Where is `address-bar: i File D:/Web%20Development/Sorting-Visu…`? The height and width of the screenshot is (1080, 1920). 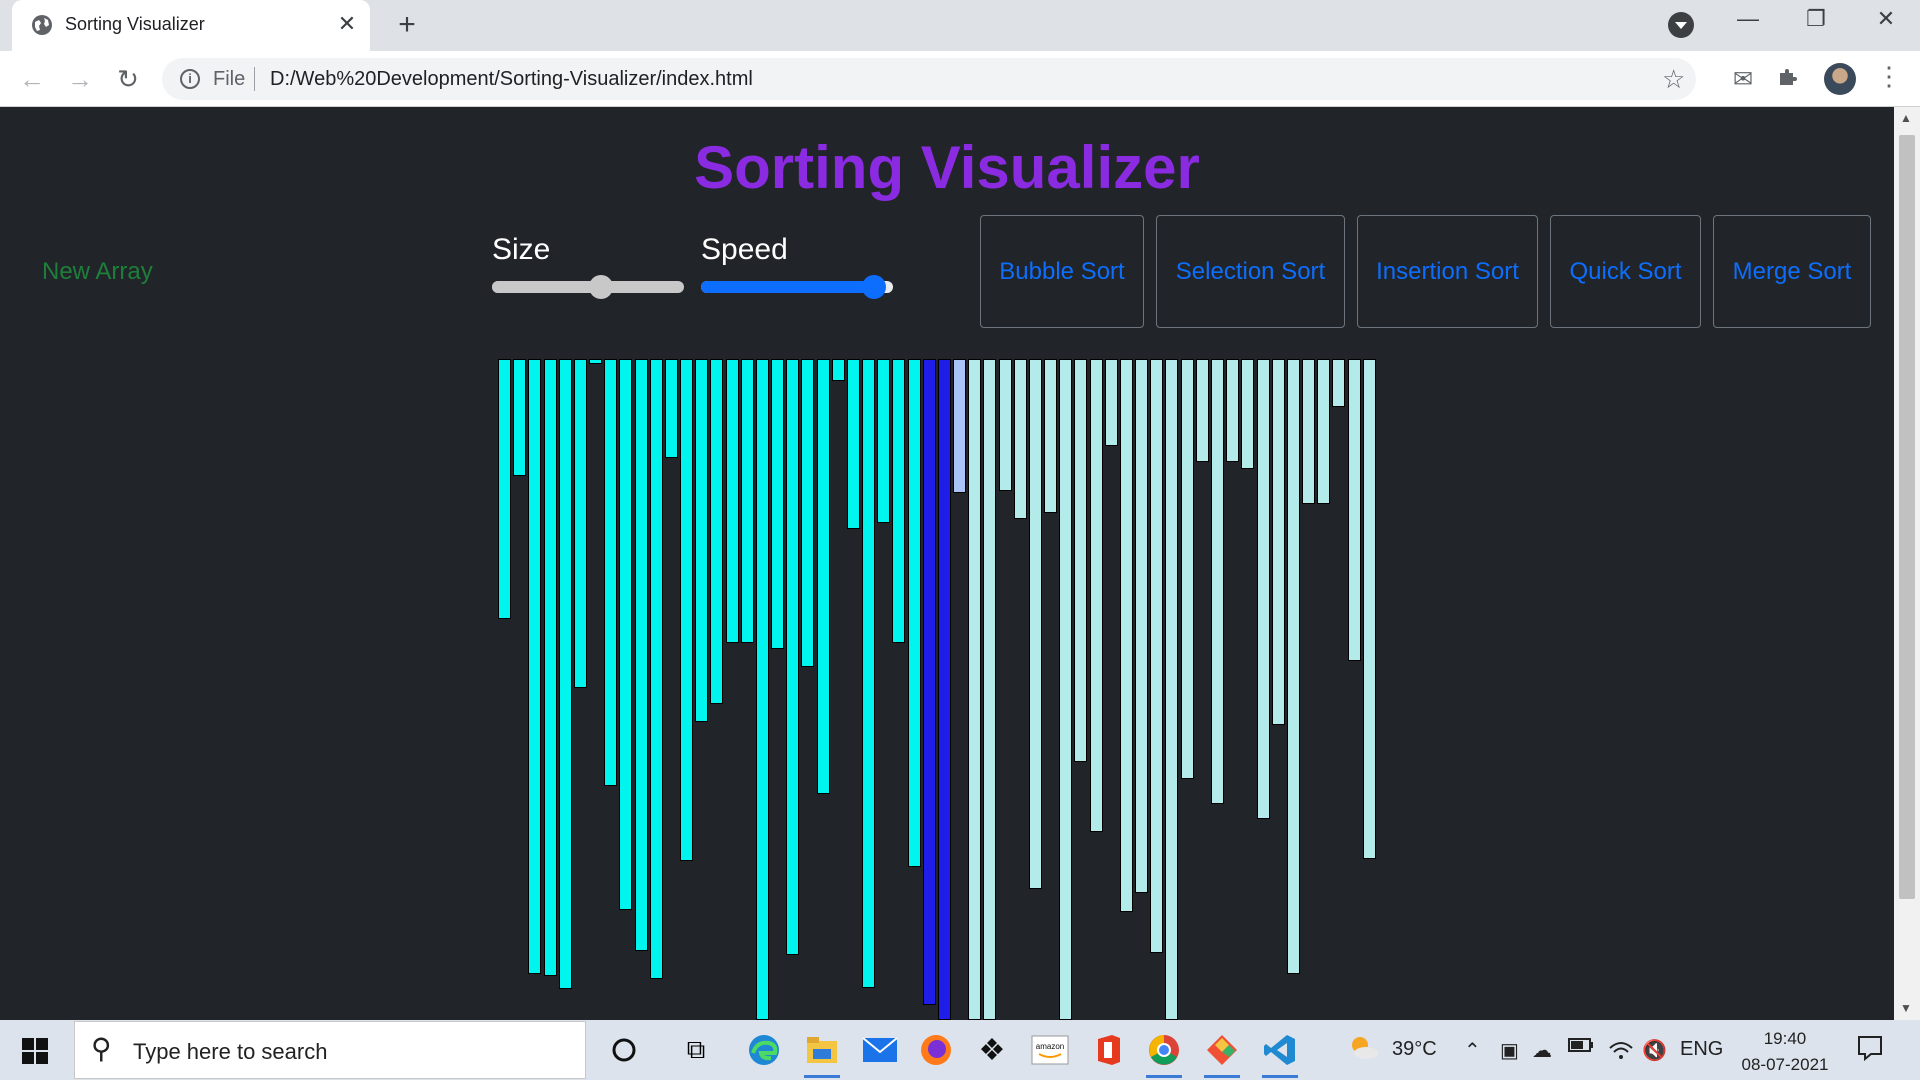 address-bar: i File D:/Web%20Development/Sorting-Visu… is located at coordinates (929, 79).